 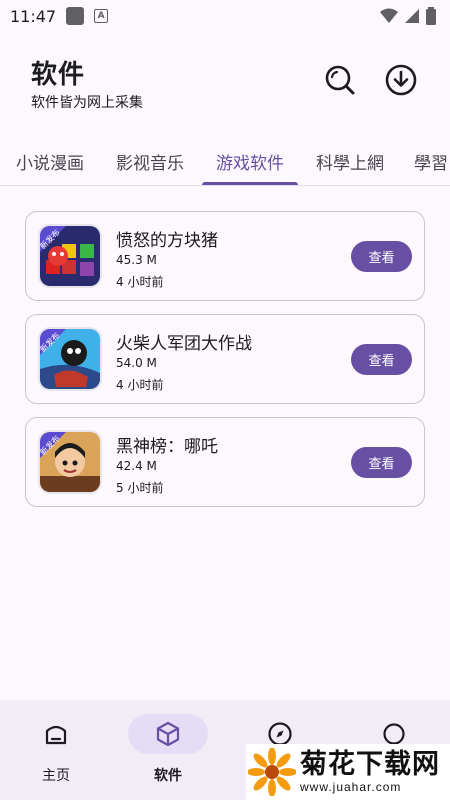 What do you see at coordinates (50, 160) in the screenshot?
I see `tab-novel-comic: 小说漫画` at bounding box center [50, 160].